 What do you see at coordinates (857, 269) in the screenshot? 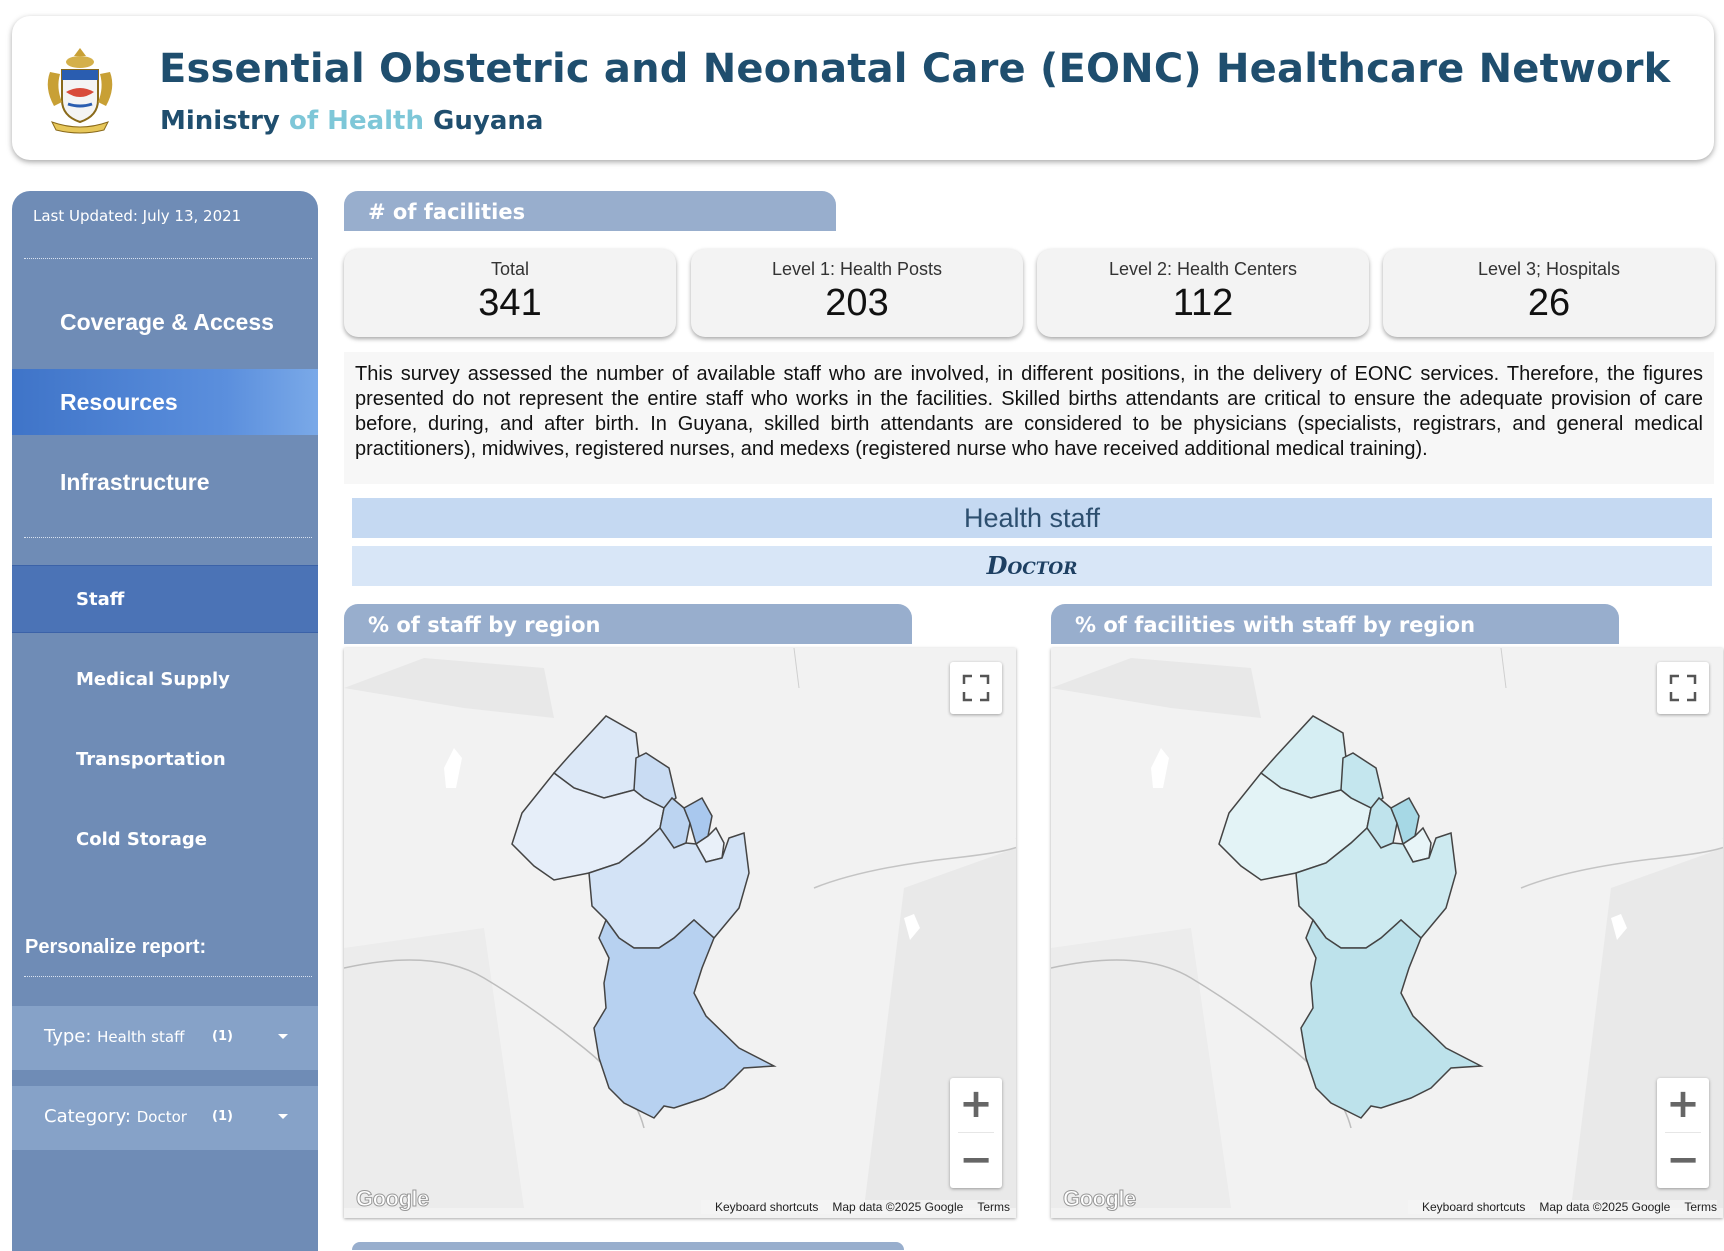
I see `card-label: Level 1: Health Posts` at bounding box center [857, 269].